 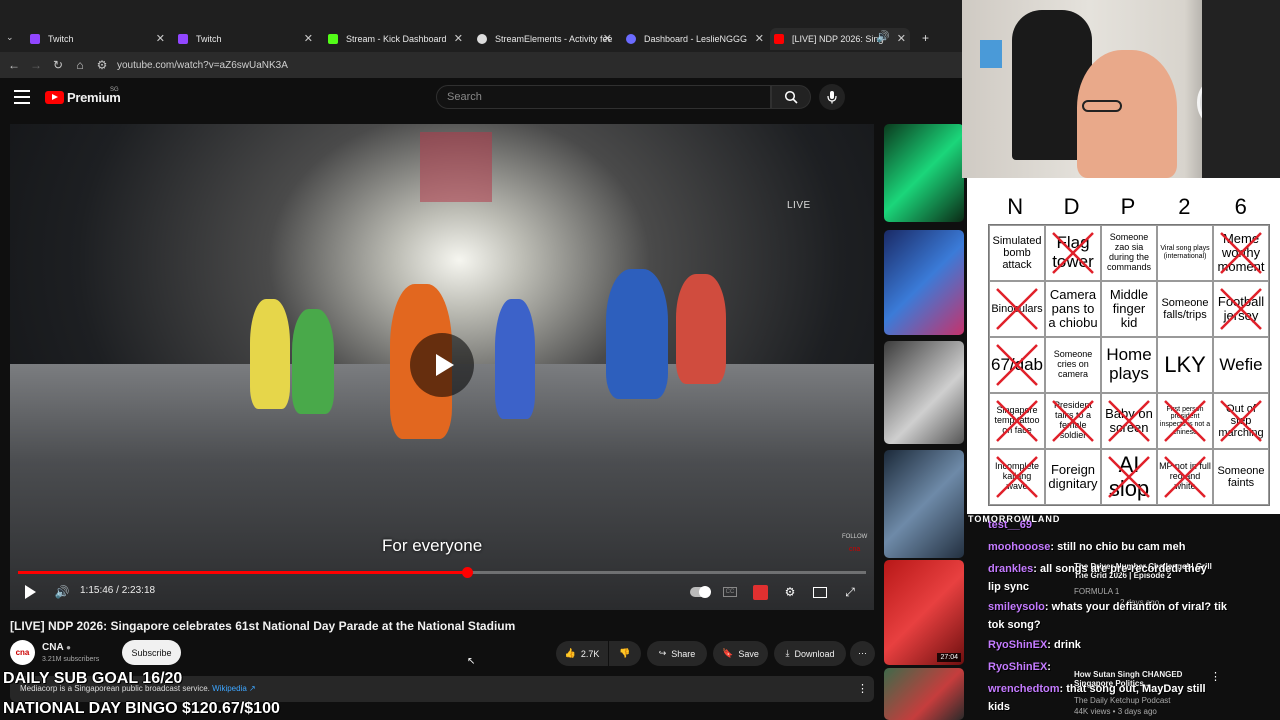 What do you see at coordinates (1240, 206) in the screenshot?
I see `bingo-header-letter: 6` at bounding box center [1240, 206].